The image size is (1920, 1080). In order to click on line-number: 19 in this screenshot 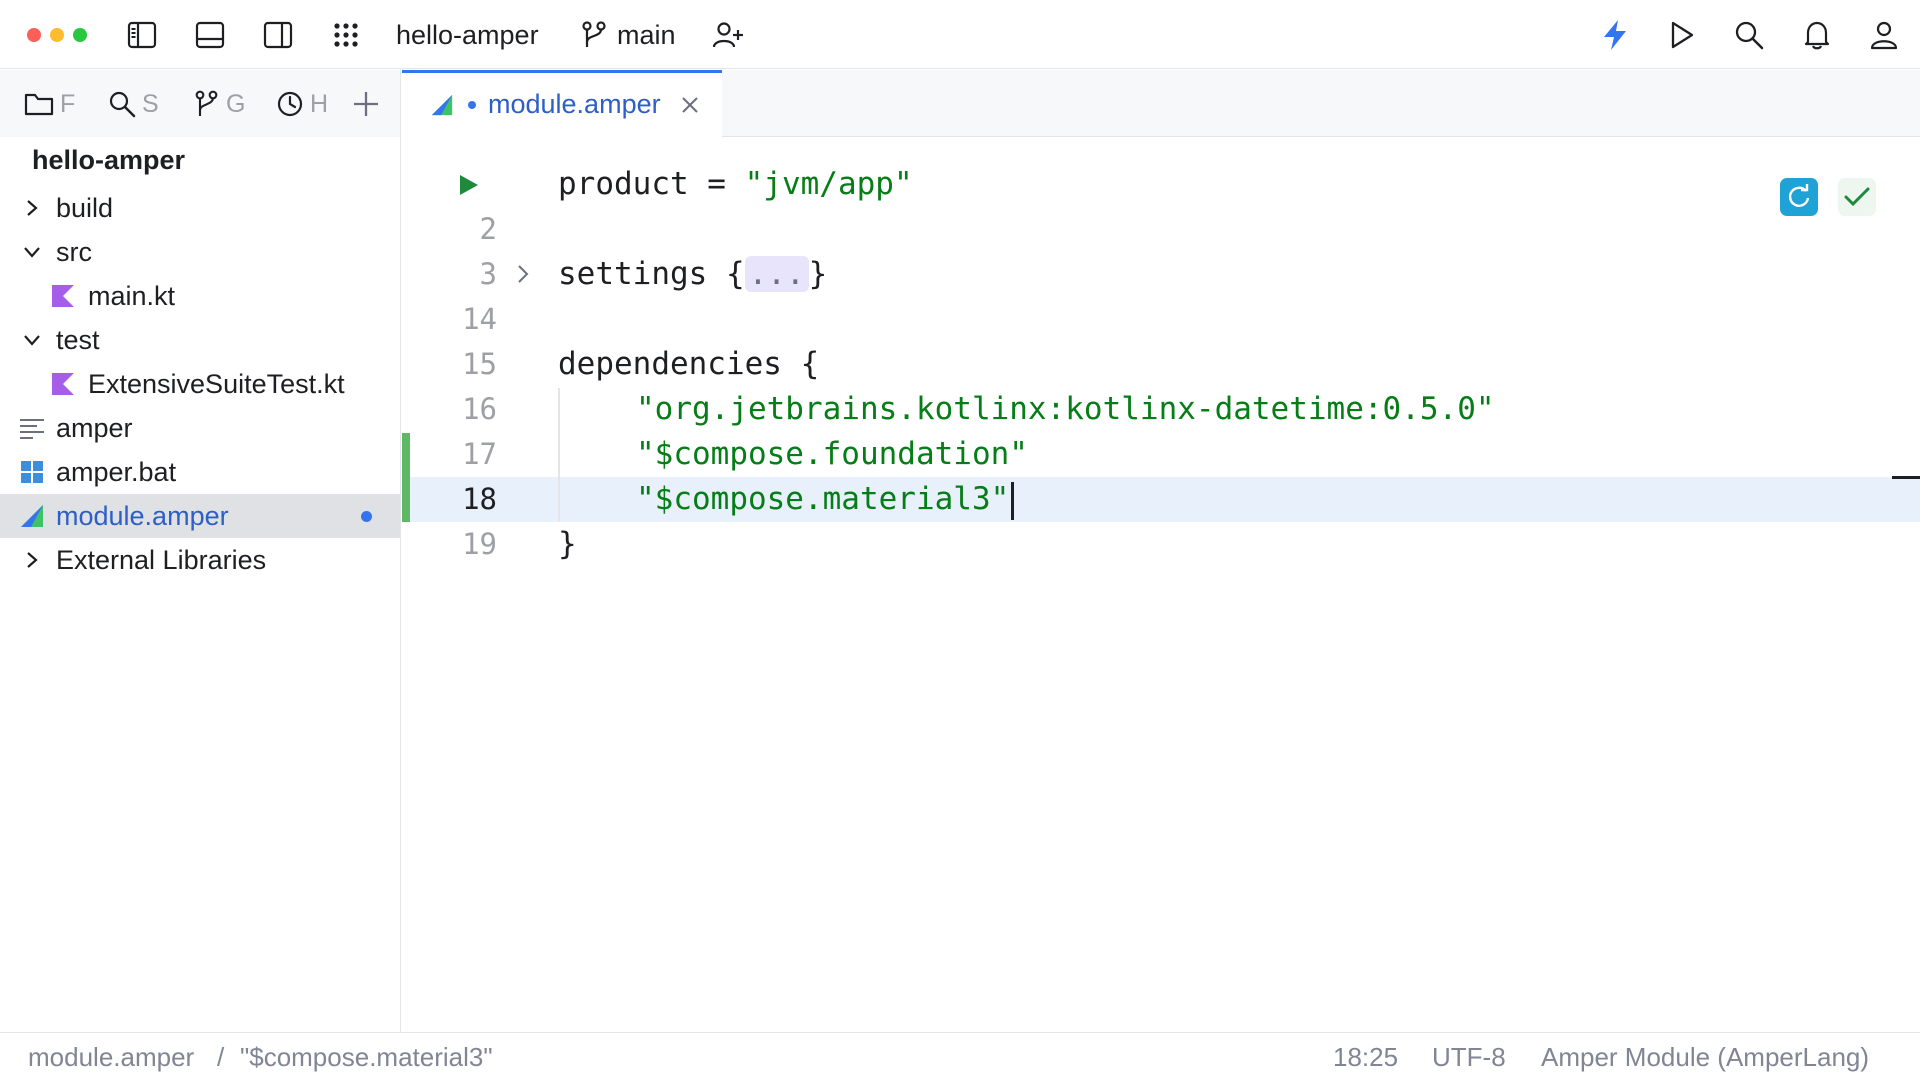, I will do `click(479, 544)`.